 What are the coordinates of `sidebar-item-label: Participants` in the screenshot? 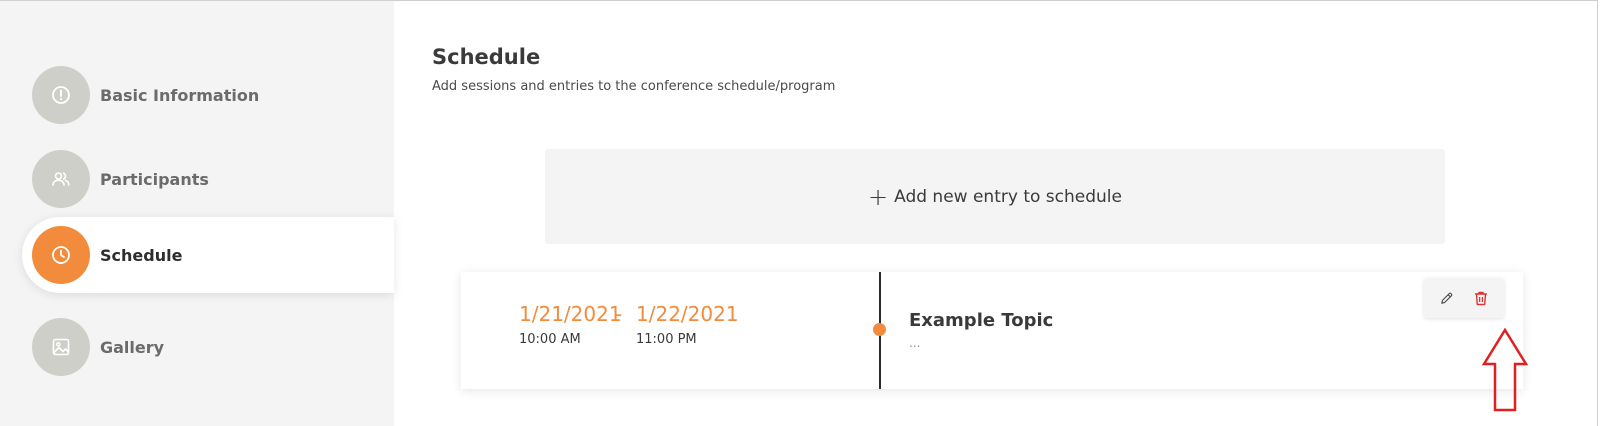 It's located at (154, 179).